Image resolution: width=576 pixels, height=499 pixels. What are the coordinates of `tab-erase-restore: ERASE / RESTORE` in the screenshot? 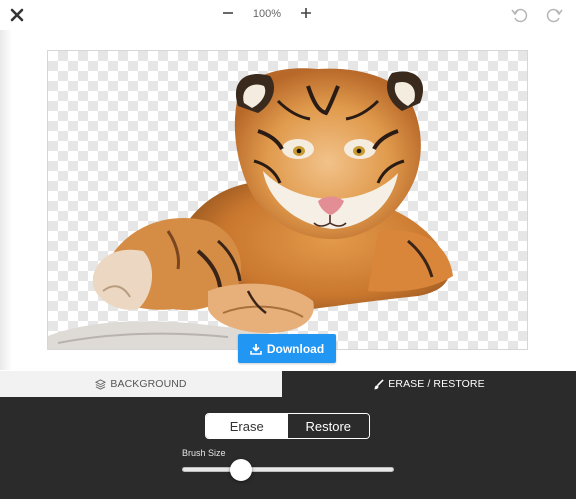 It's located at (429, 384).